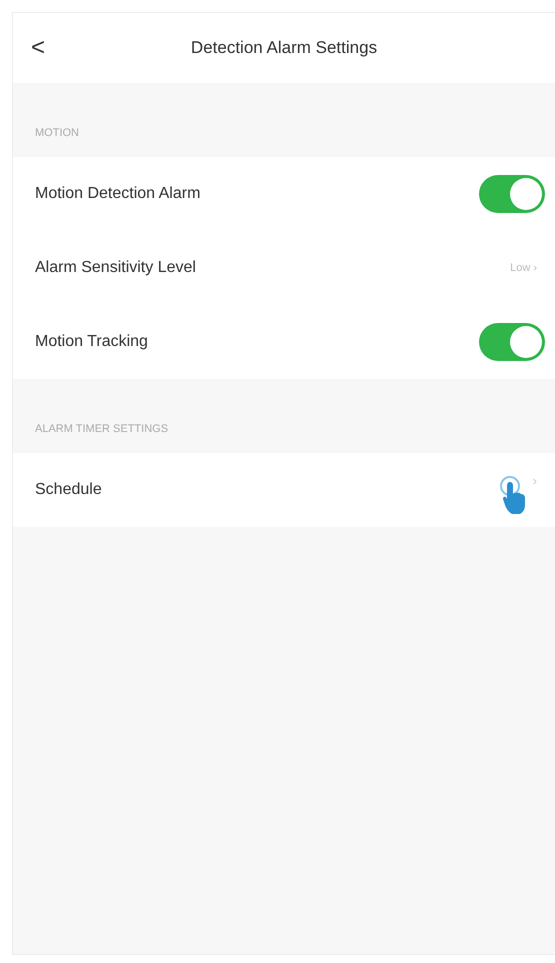 The image size is (555, 963). I want to click on section-heading: MOTION, so click(57, 133).